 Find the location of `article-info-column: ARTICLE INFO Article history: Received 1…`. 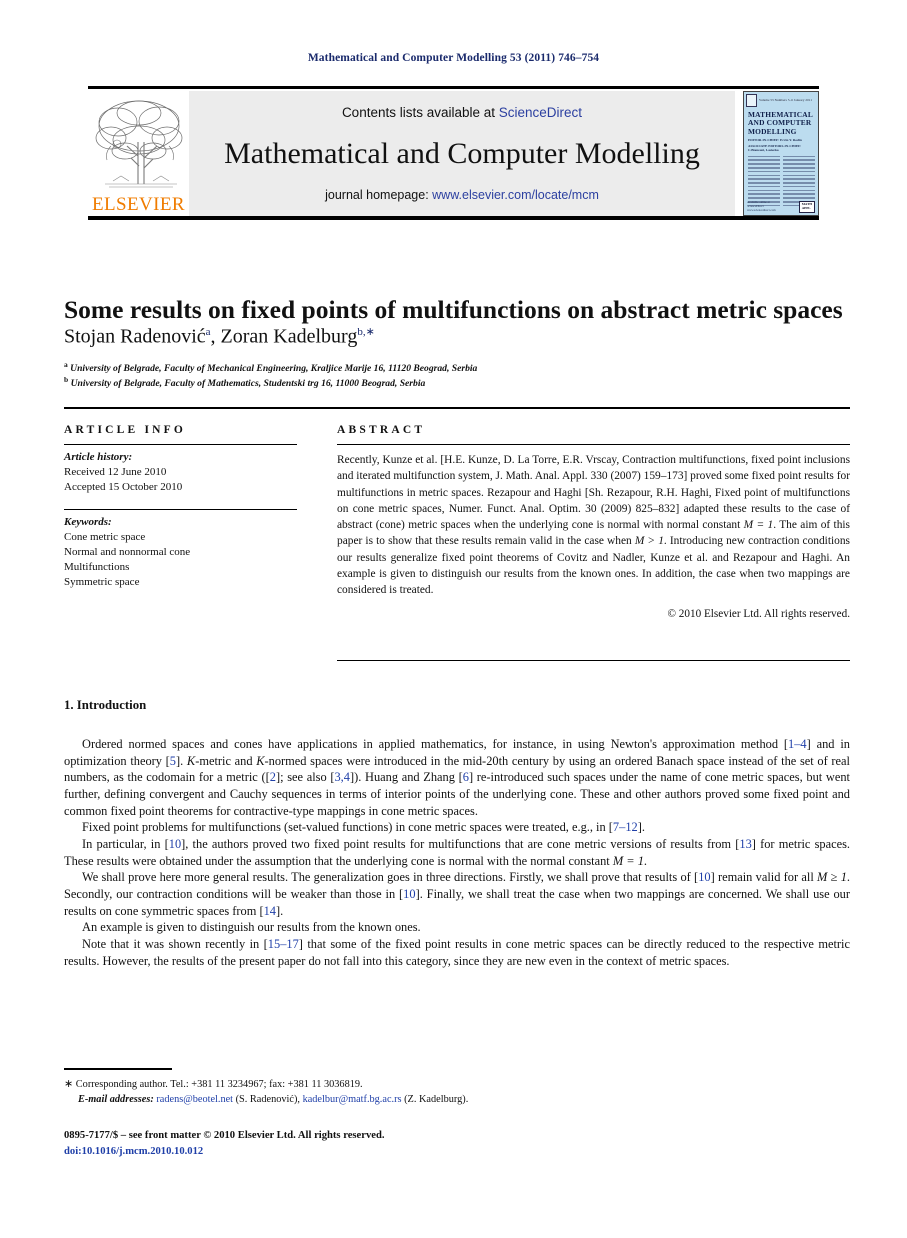

article-info-column: ARTICLE INFO Article history: Received 1… is located at coordinates (180, 507).